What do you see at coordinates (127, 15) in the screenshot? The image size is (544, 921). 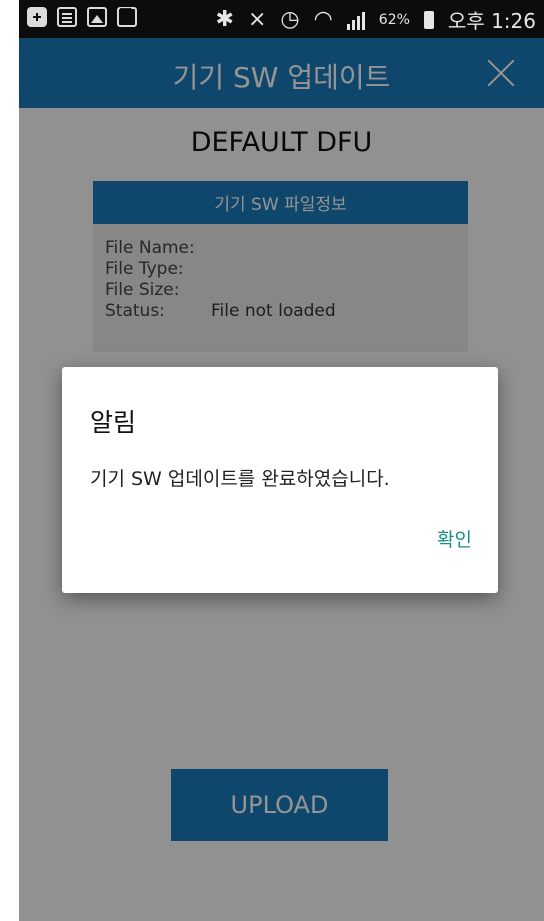 I see `mail-icon` at bounding box center [127, 15].